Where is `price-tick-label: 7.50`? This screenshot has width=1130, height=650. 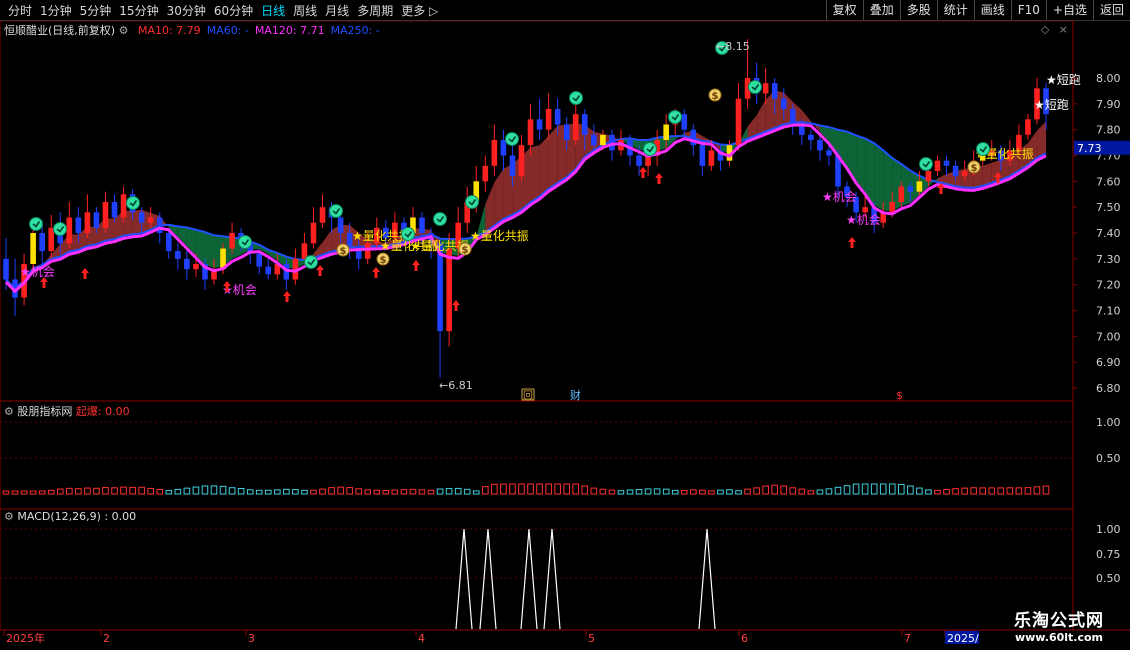 price-tick-label: 7.50 is located at coordinates (1108, 207).